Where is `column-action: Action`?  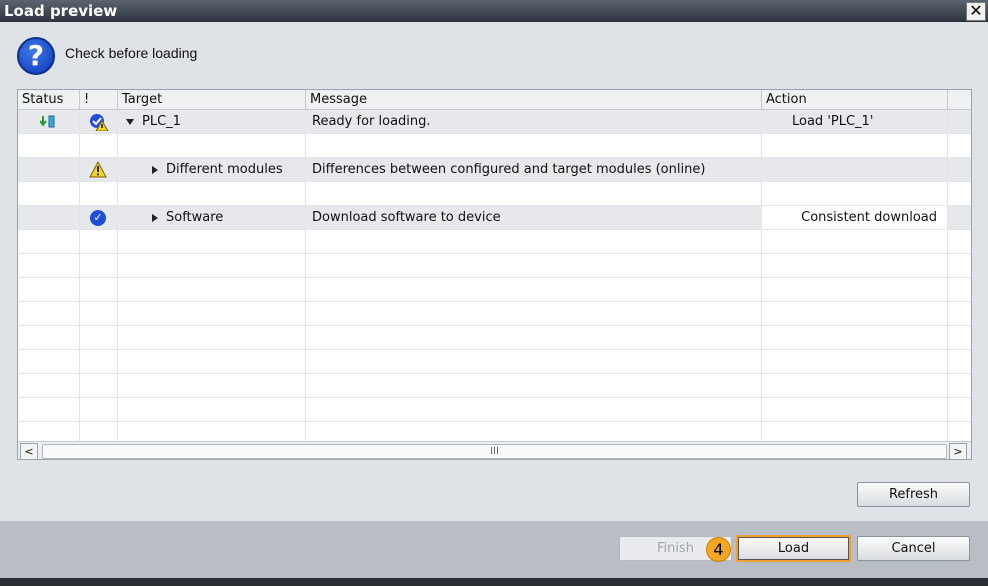
column-action: Action is located at coordinates (855, 100).